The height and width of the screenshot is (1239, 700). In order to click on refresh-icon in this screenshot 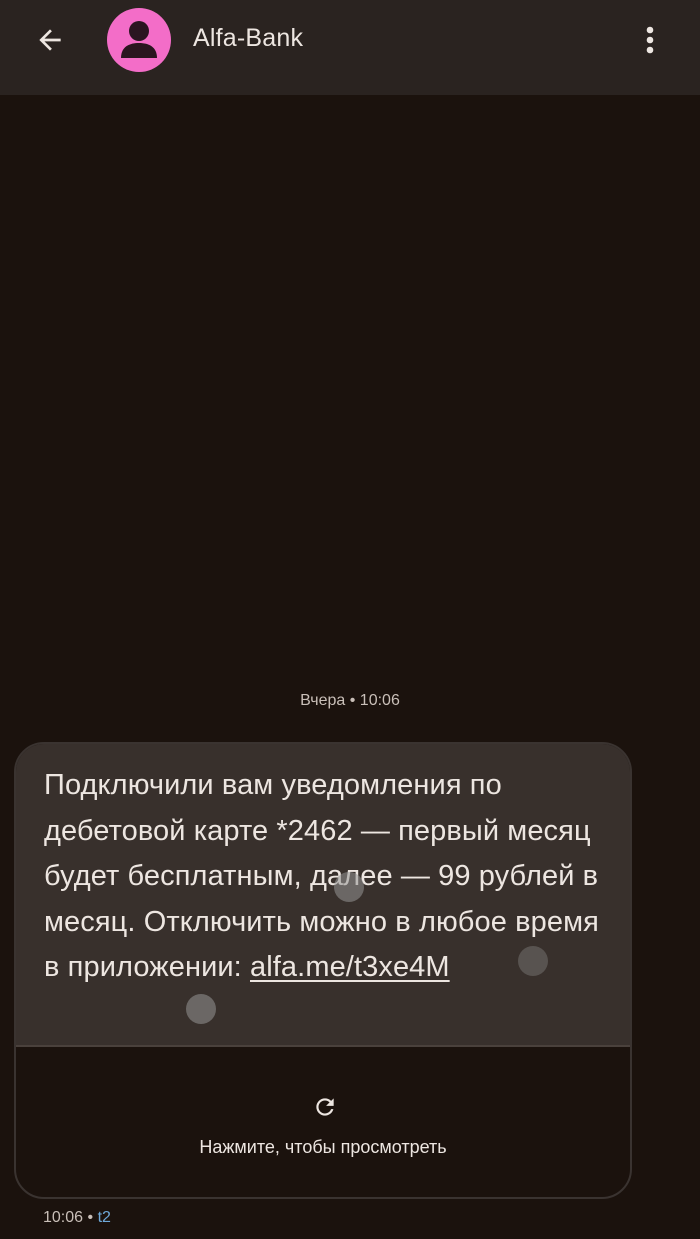, I will do `click(325, 1107)`.